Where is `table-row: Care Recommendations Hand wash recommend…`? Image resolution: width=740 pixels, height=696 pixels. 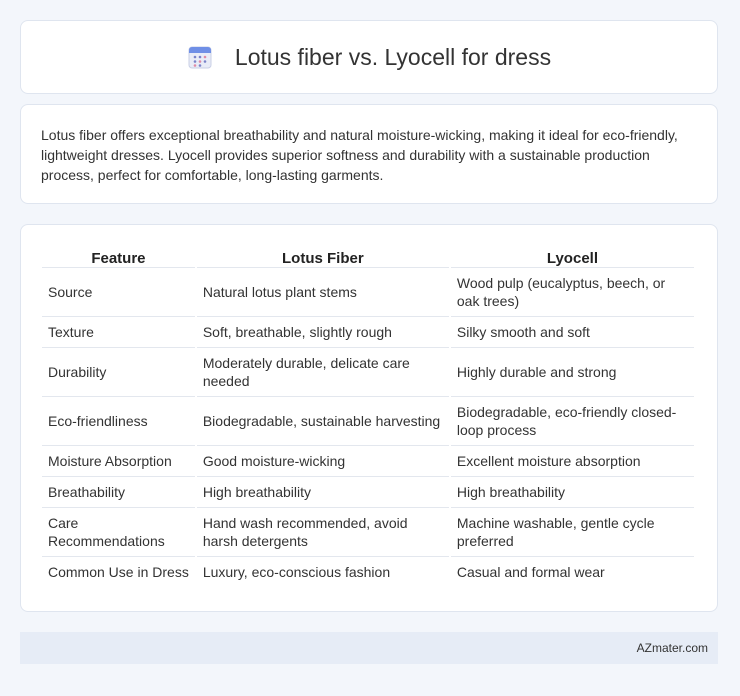 table-row: Care Recommendations Hand wash recommend… is located at coordinates (368, 532).